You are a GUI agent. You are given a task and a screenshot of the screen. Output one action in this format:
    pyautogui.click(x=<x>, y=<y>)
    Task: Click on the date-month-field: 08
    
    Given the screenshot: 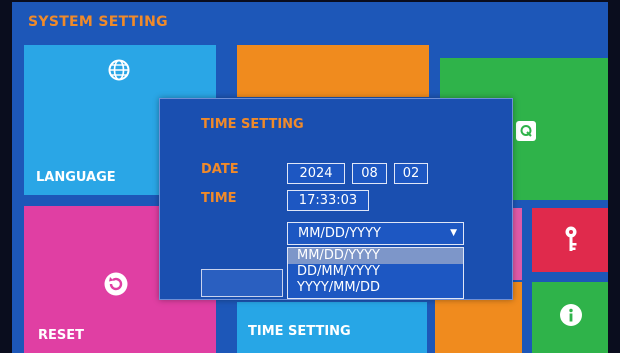 What is the action you would take?
    pyautogui.click(x=369, y=173)
    